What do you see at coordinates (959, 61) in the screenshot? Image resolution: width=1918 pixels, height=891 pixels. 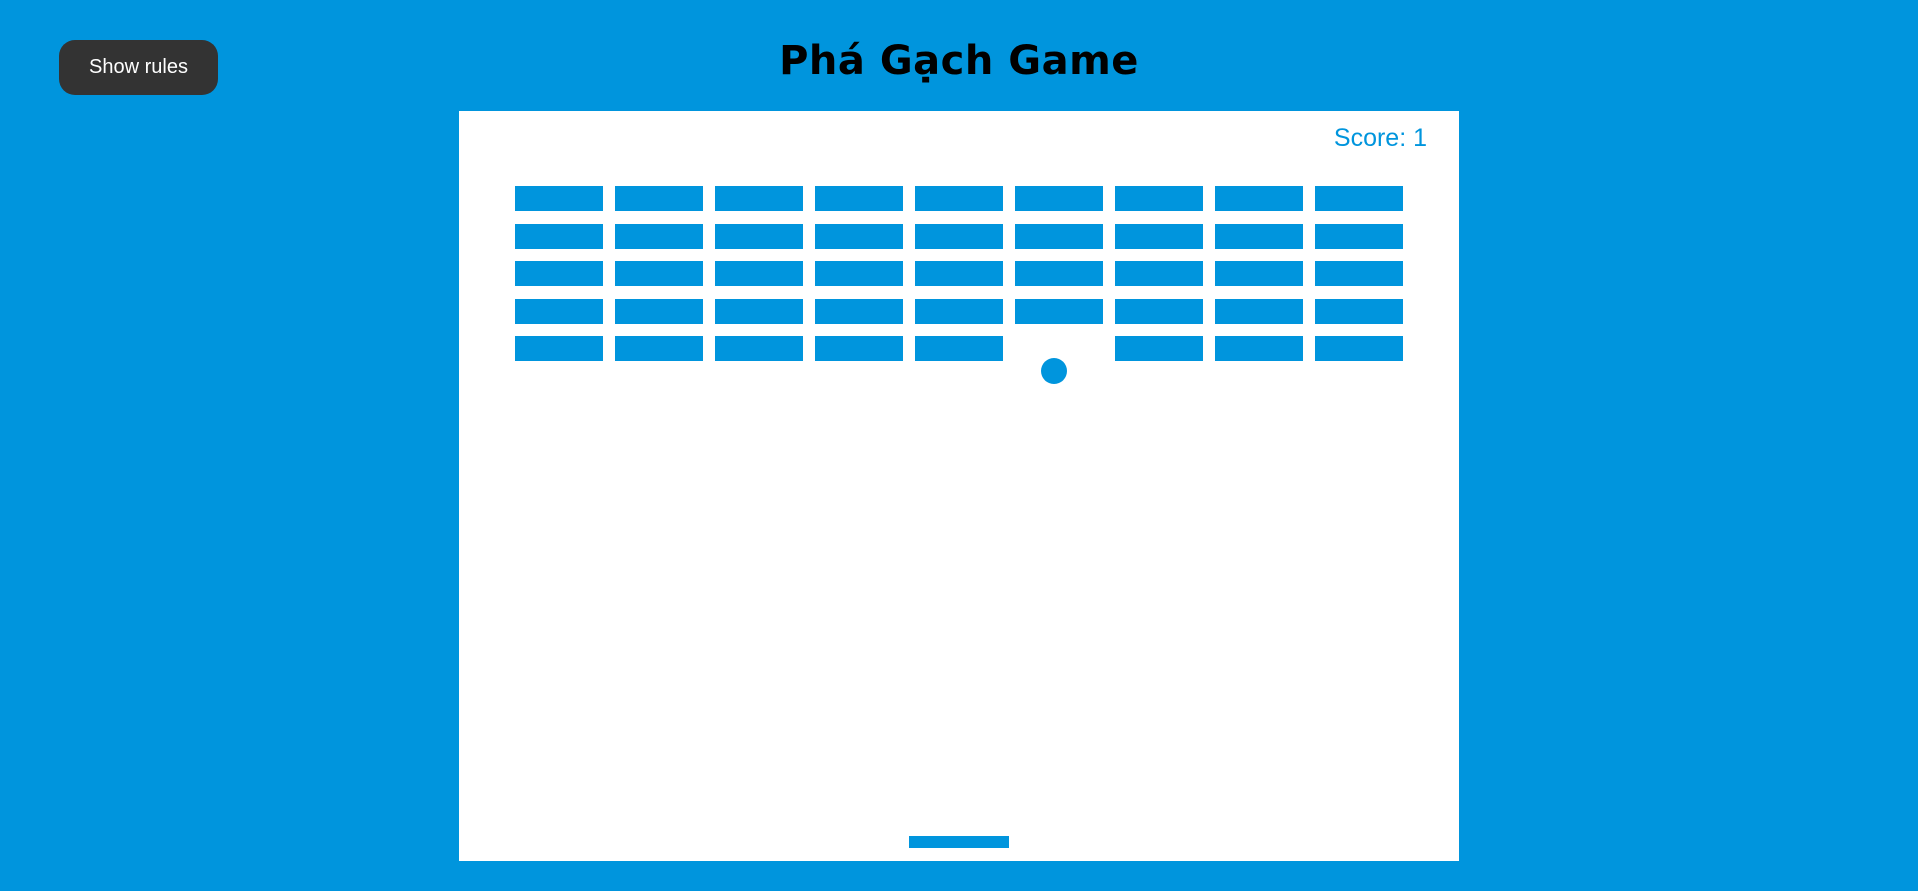 I see `page-title: Phá Gạch Game` at bounding box center [959, 61].